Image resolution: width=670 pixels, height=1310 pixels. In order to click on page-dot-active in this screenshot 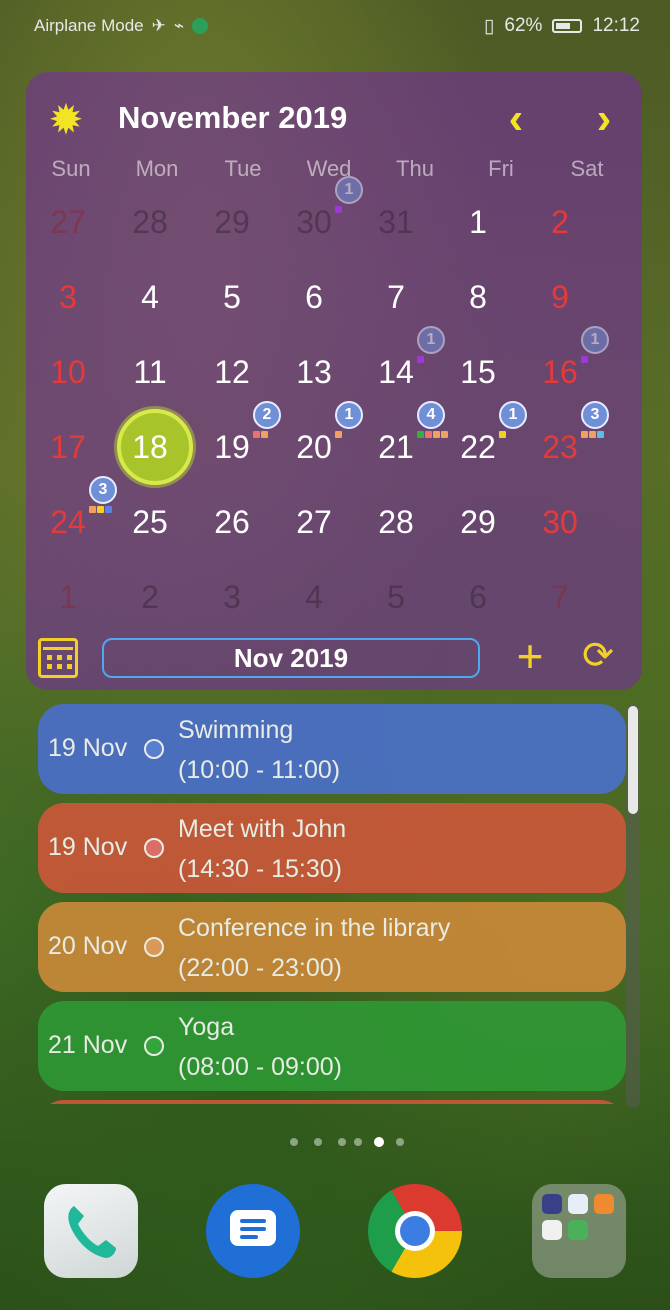, I will do `click(379, 1142)`.